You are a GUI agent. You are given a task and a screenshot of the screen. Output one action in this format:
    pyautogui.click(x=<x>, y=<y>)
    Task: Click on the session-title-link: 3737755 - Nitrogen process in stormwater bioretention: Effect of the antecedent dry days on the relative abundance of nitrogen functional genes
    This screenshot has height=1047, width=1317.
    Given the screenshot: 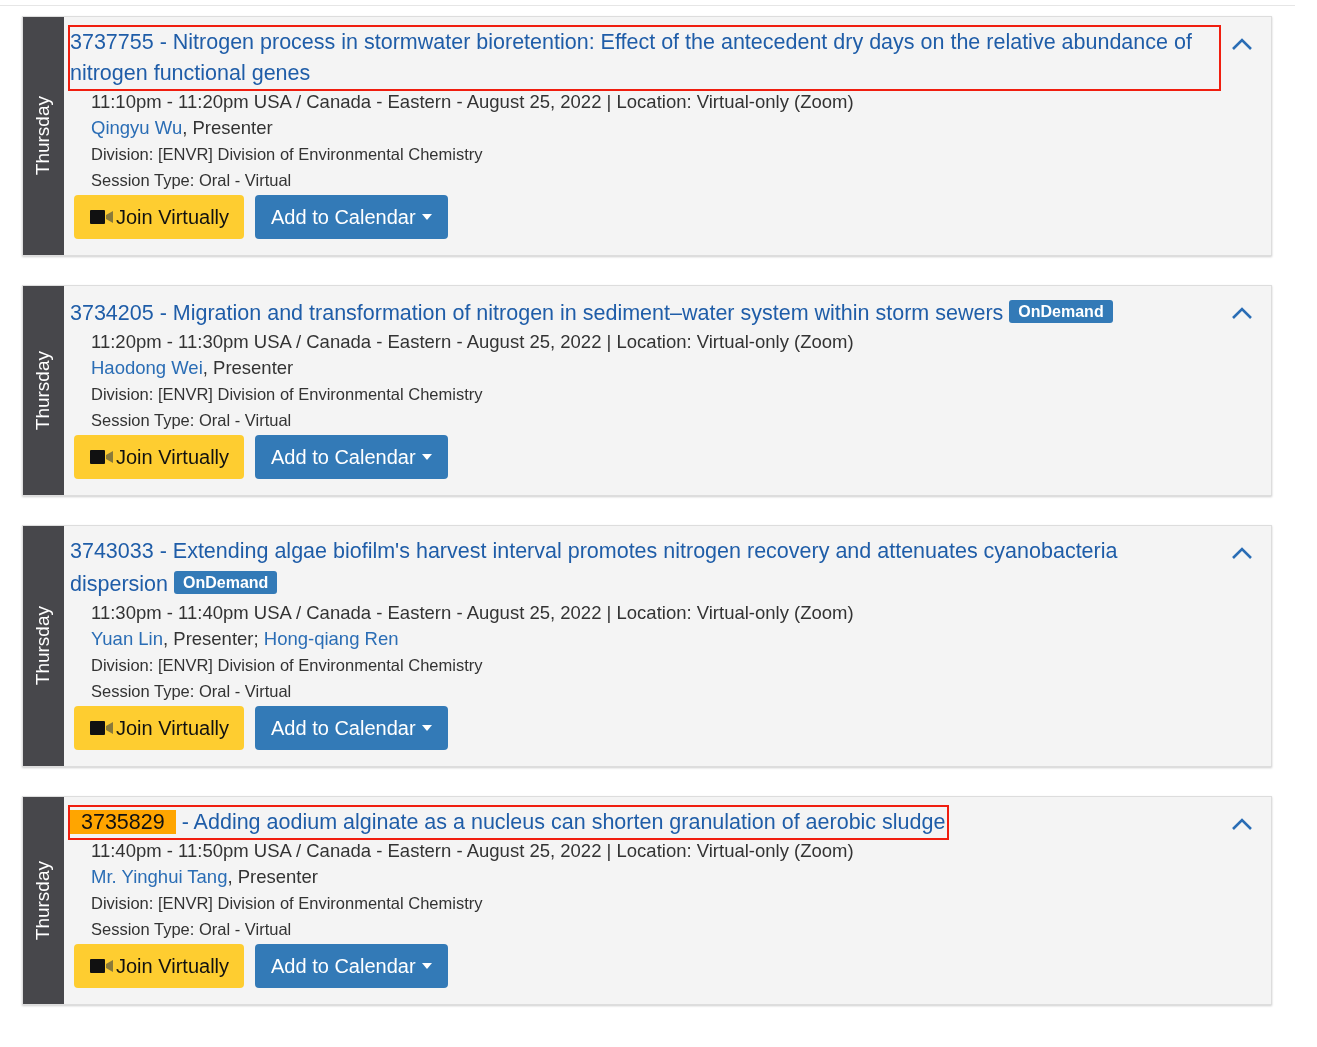 What is the action you would take?
    pyautogui.click(x=643, y=58)
    